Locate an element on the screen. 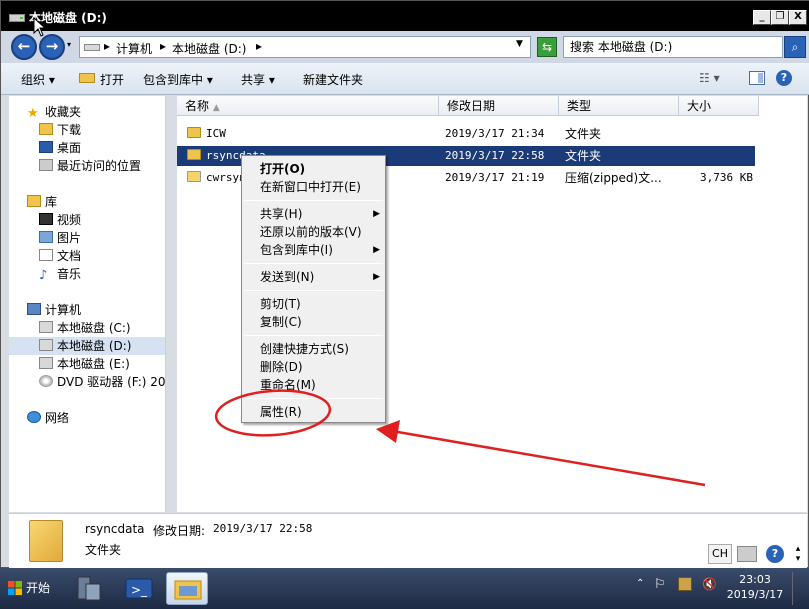  menu-item-properties: 属性(R) is located at coordinates (281, 412).